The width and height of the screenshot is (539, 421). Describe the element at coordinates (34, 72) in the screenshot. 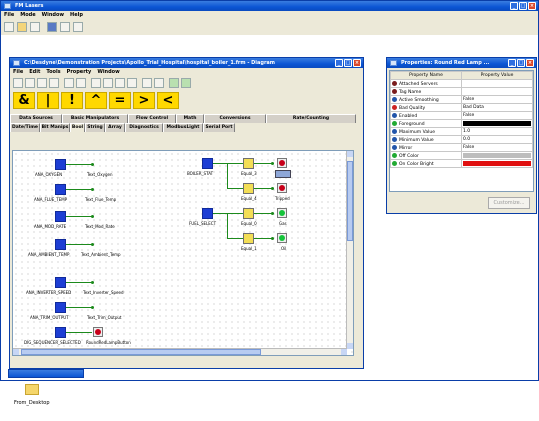

I see `diagram-menu-edit: Edit` at that location.